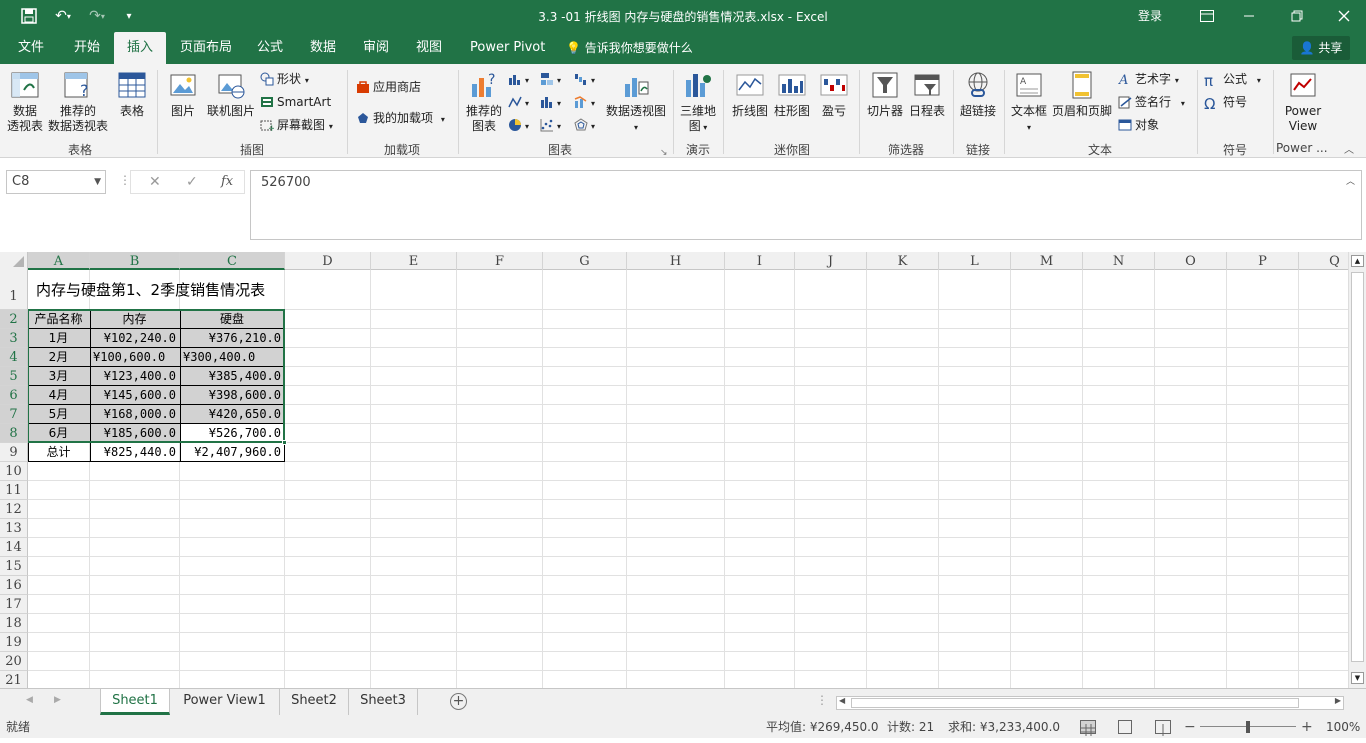 This screenshot has width=1366, height=743. What do you see at coordinates (636, 102) in the screenshot?
I see `pivot-chart-button: 数据透视图 ▾` at bounding box center [636, 102].